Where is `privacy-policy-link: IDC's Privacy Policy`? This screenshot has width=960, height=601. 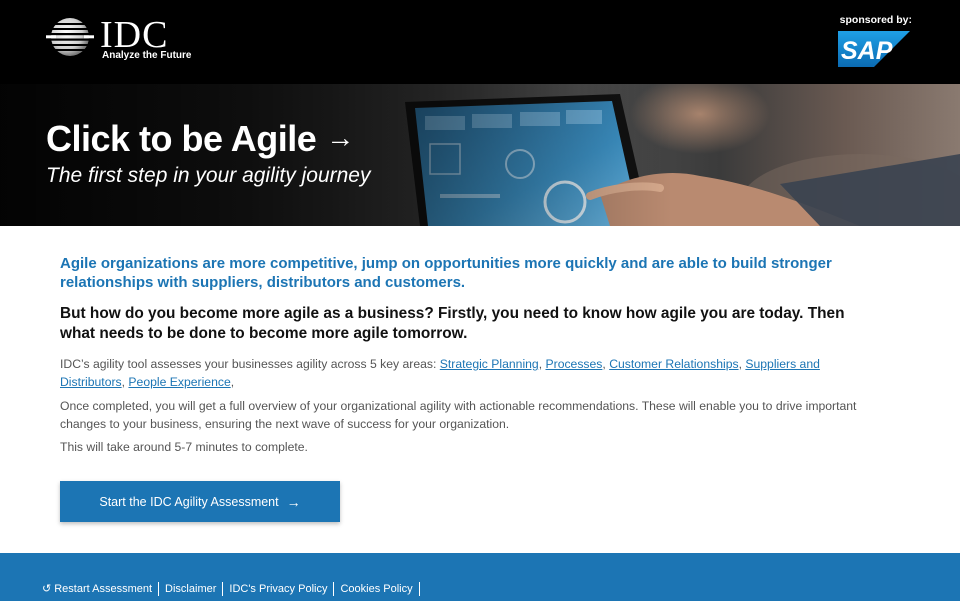 privacy-policy-link: IDC's Privacy Policy is located at coordinates (279, 589).